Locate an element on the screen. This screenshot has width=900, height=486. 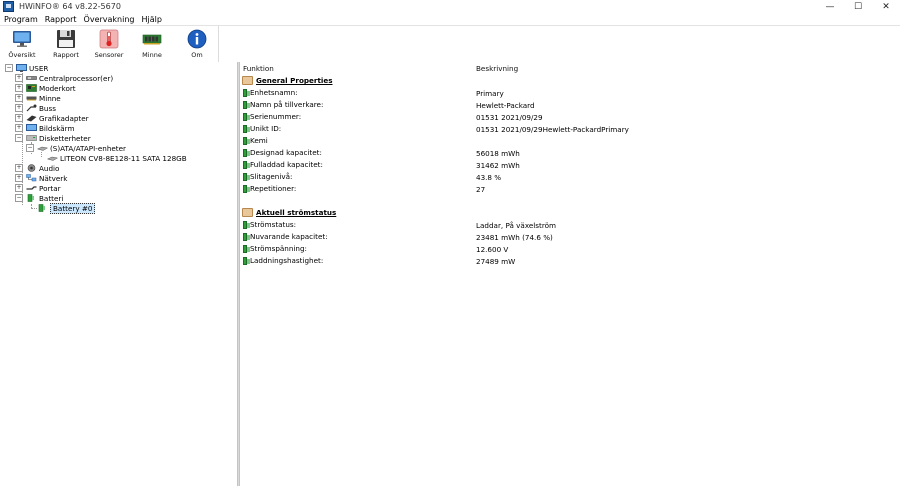
column-header-description: Beskrivning is located at coordinates (497, 68).